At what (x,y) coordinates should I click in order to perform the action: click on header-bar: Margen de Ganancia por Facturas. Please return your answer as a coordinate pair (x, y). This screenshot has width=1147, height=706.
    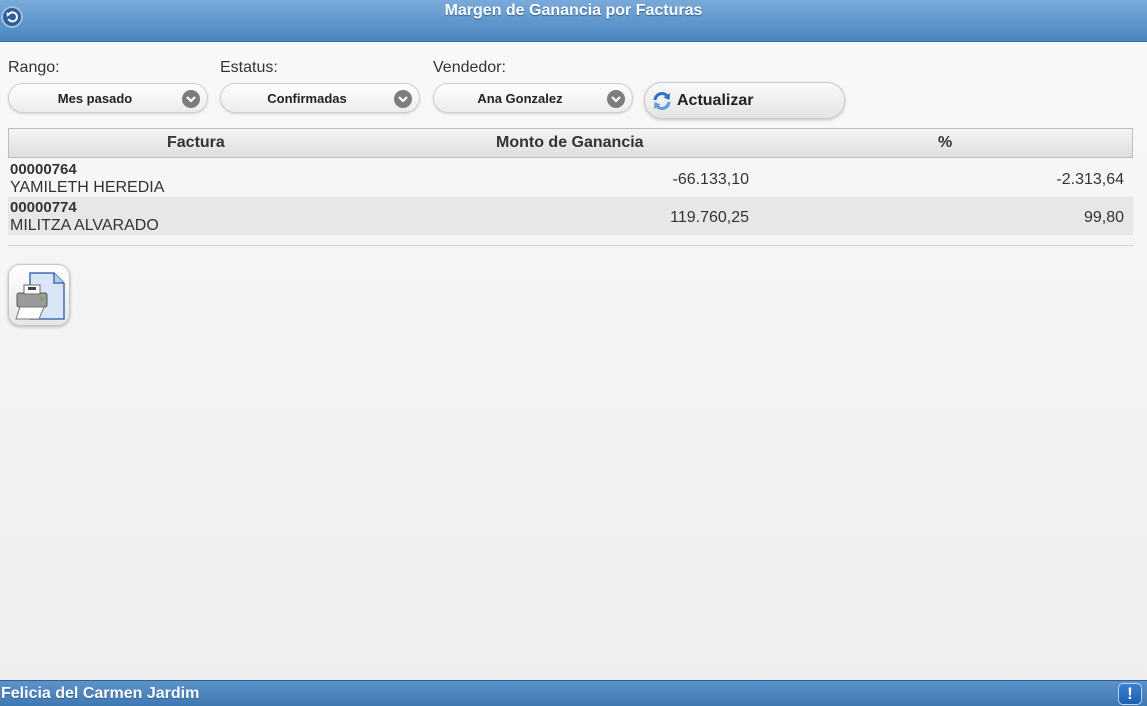
    Looking at the image, I should click on (573, 21).